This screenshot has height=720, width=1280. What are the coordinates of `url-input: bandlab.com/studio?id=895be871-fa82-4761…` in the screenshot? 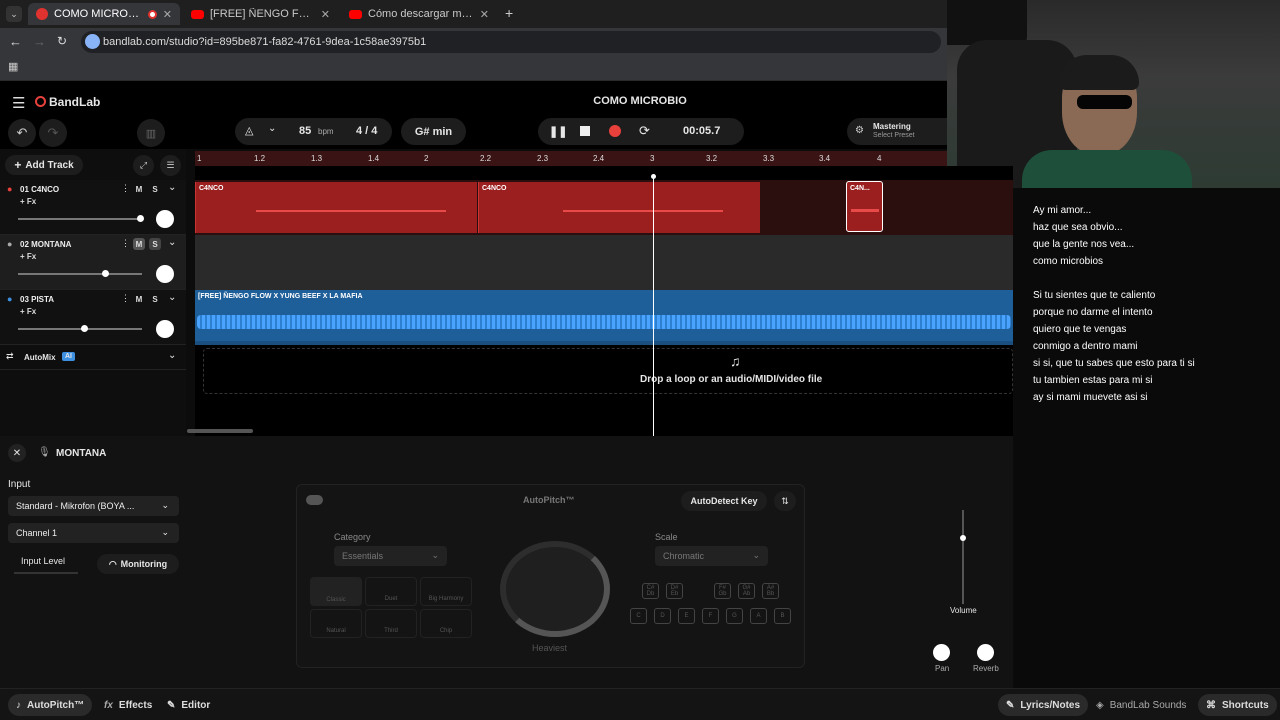 It's located at (511, 42).